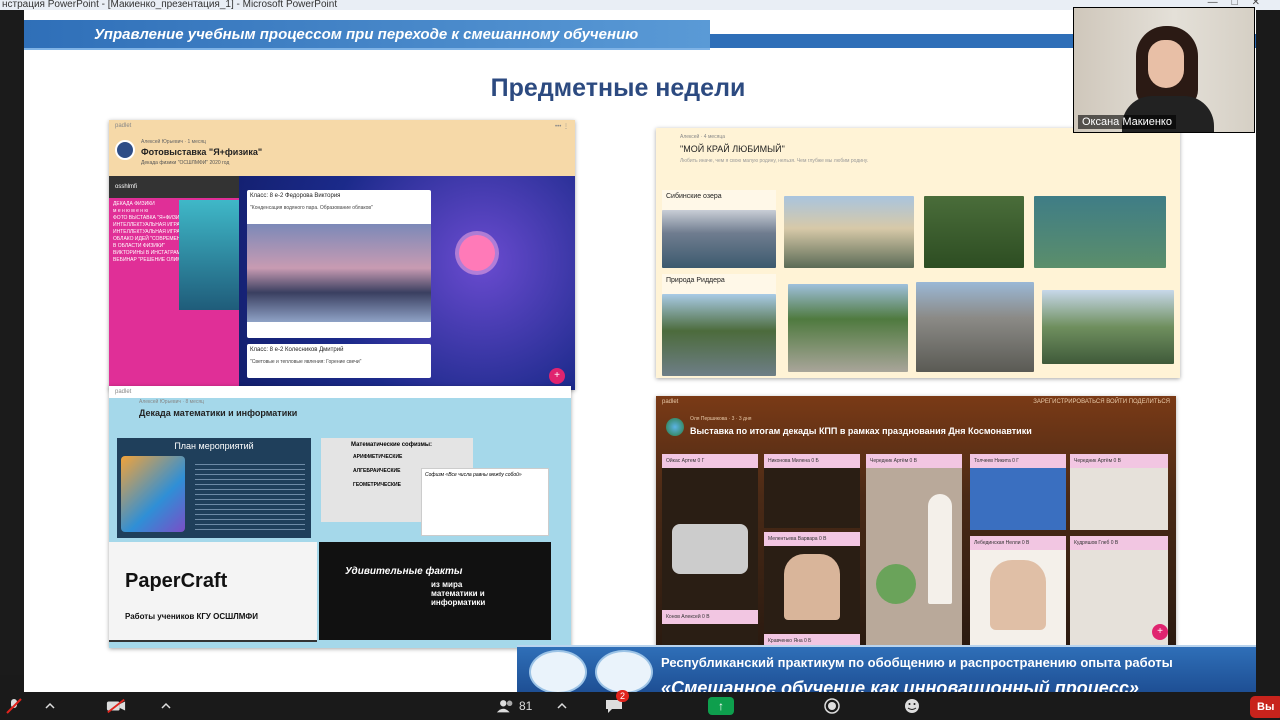 This screenshot has width=1280, height=720. I want to click on participants-chevron, so click(562, 706).